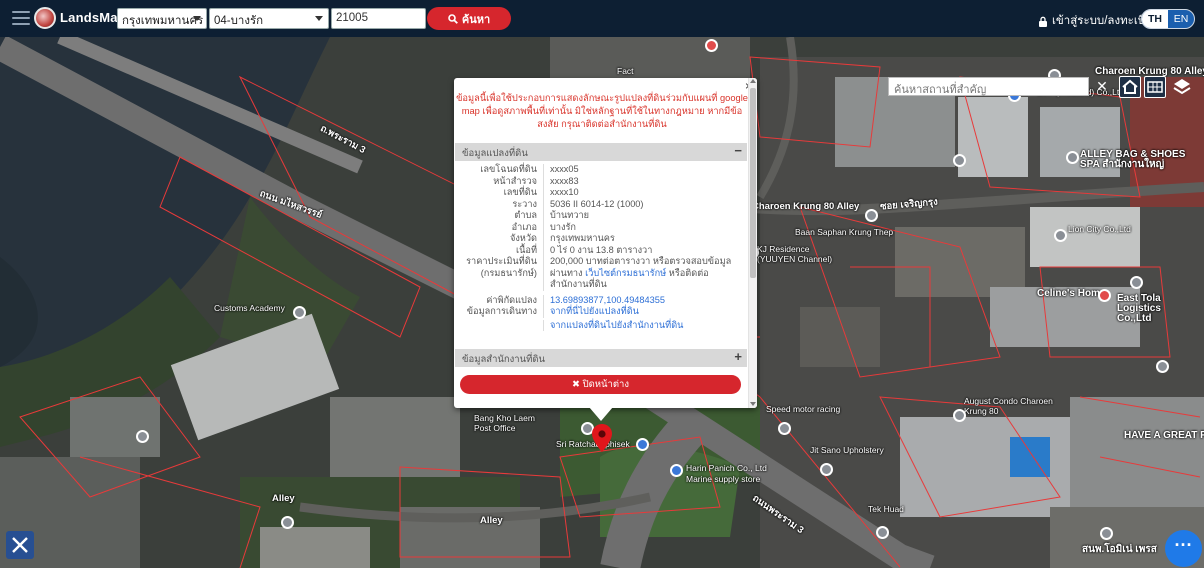  Describe the element at coordinates (1164, 435) in the screenshot. I see `map-label: HAVE A GREAT FOOD&` at that location.